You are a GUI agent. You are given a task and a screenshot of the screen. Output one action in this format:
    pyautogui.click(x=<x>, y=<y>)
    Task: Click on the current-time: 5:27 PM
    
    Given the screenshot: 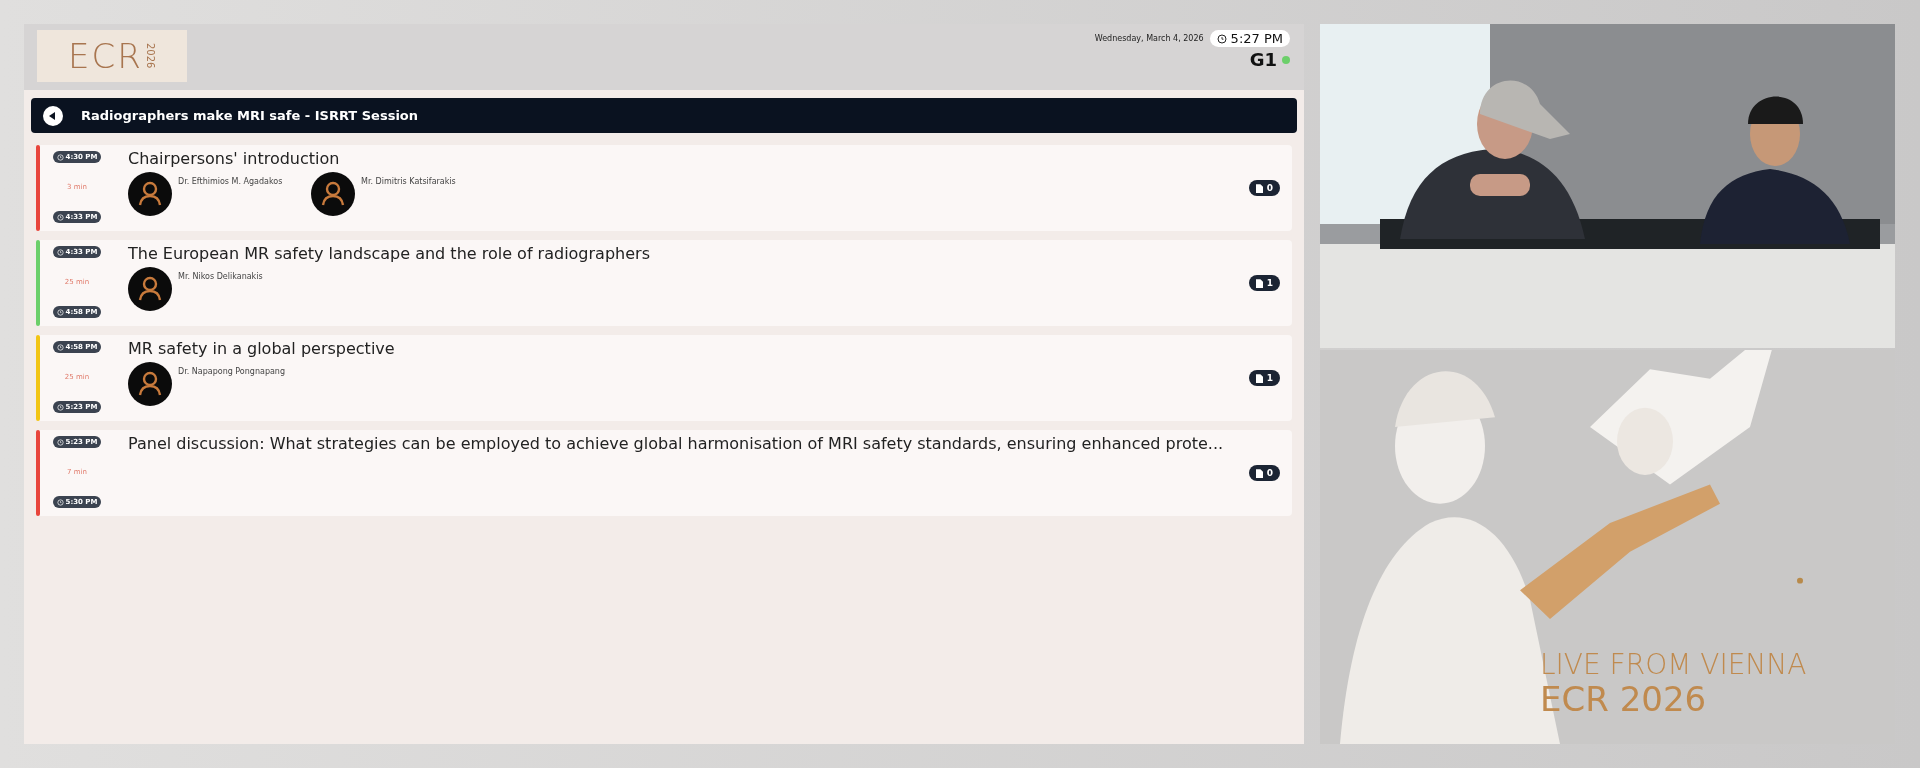 What is the action you would take?
    pyautogui.click(x=1256, y=38)
    